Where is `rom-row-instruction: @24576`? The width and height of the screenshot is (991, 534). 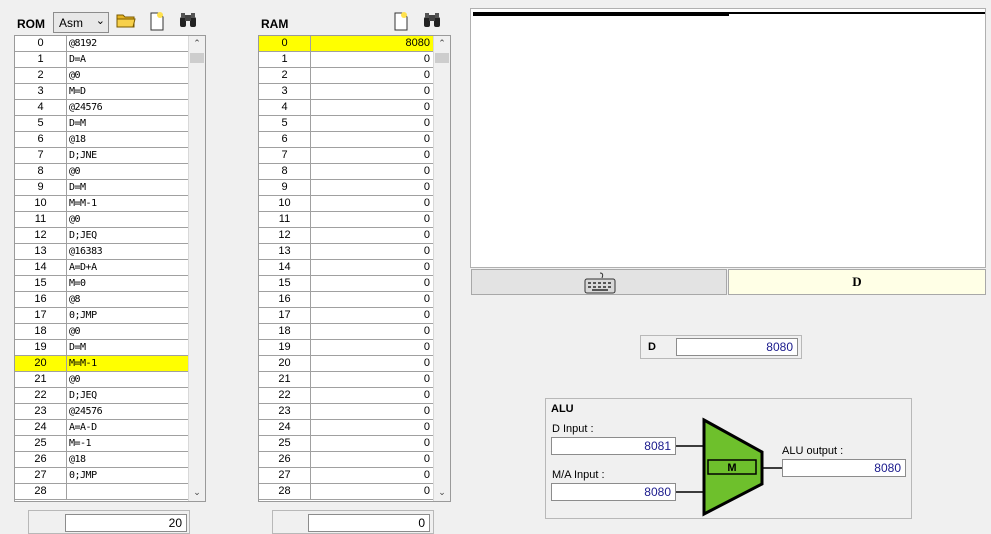
rom-row-instruction: @24576 is located at coordinates (127, 411).